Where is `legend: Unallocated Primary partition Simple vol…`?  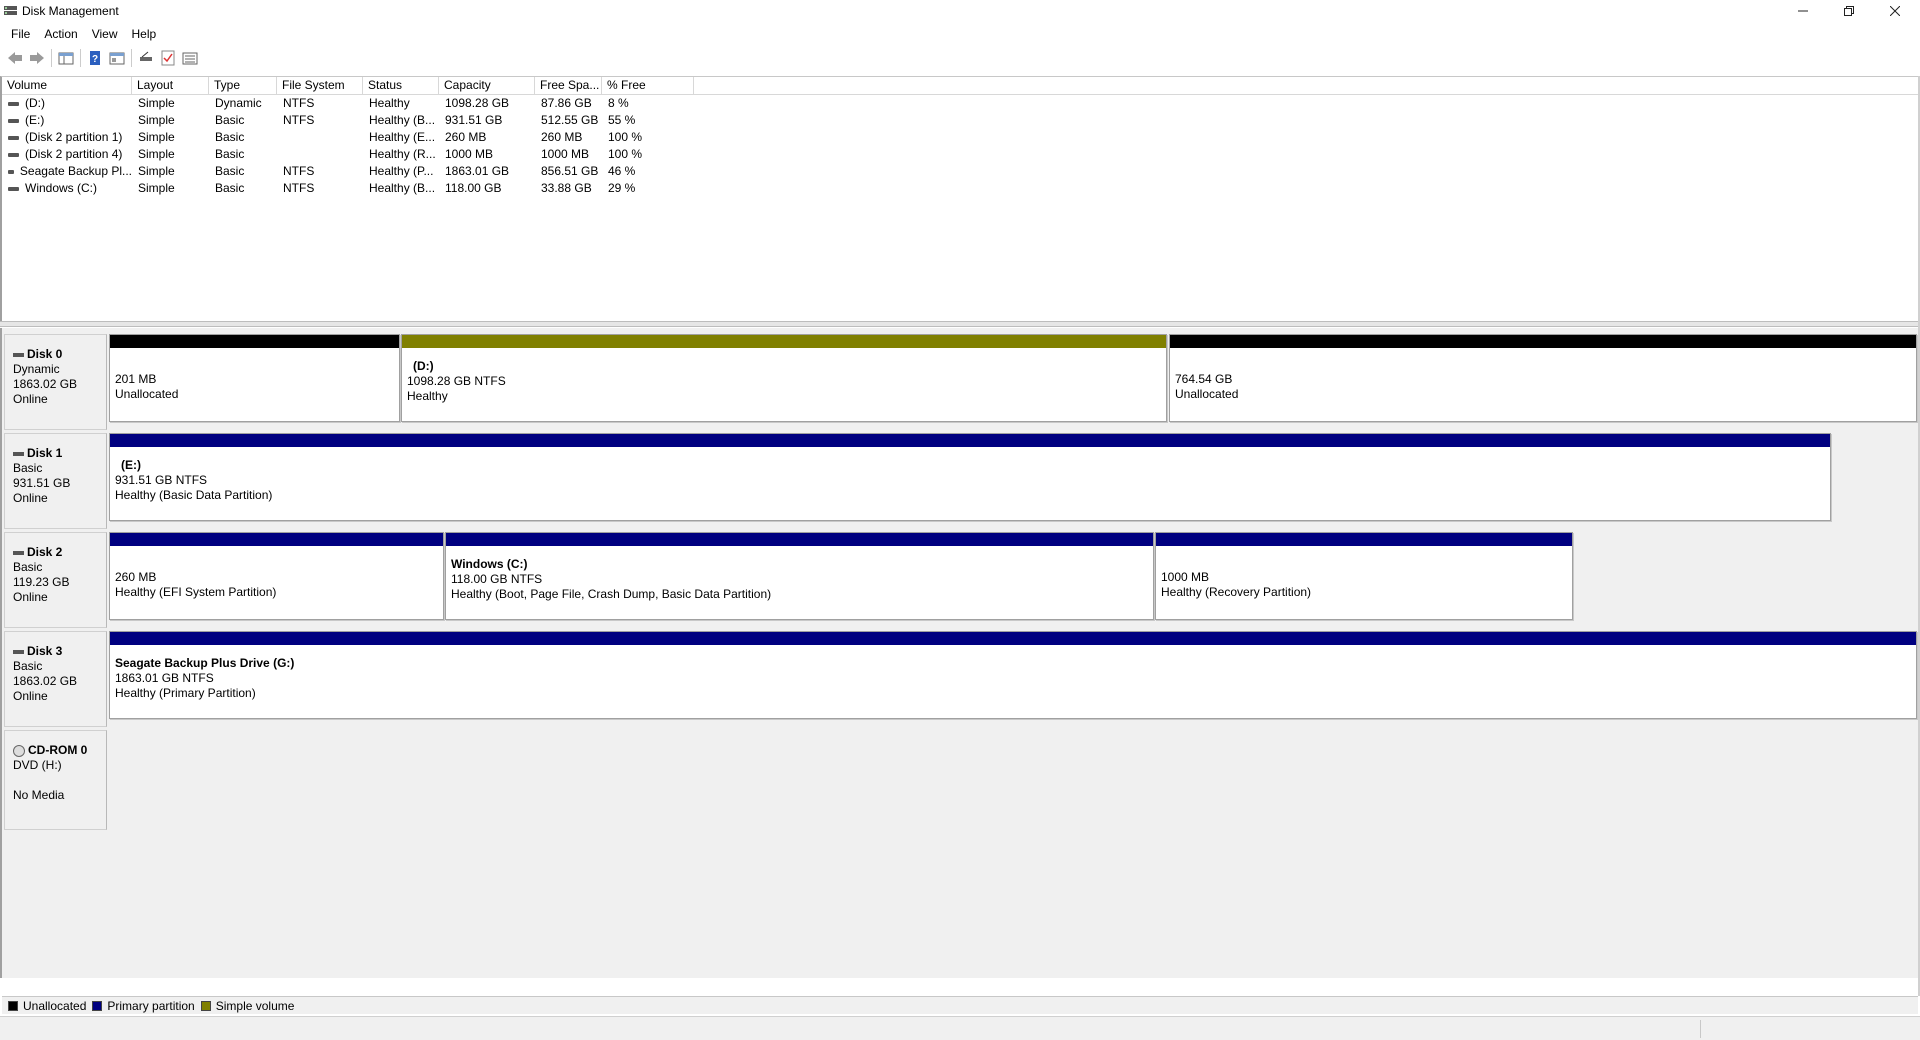 legend: Unallocated Primary partition Simple vol… is located at coordinates (960, 1005).